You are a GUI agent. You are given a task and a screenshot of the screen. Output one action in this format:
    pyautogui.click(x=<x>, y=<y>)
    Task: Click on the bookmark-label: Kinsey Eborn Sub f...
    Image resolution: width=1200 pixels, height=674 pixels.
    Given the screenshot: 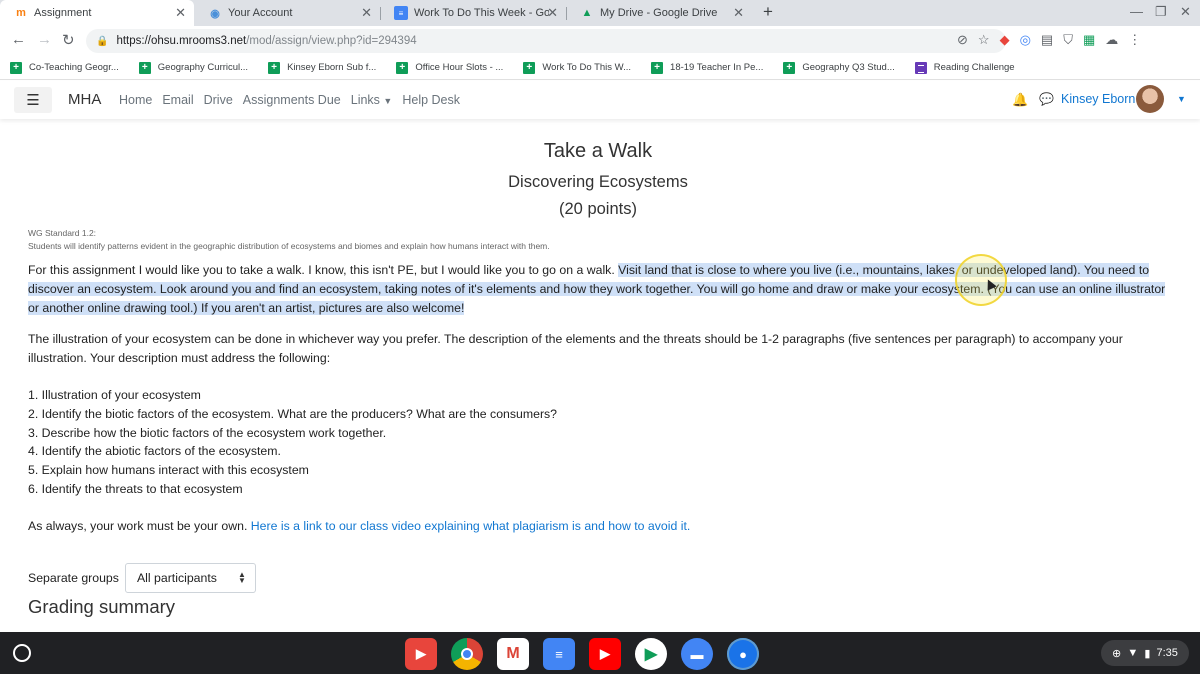 What is the action you would take?
    pyautogui.click(x=332, y=67)
    